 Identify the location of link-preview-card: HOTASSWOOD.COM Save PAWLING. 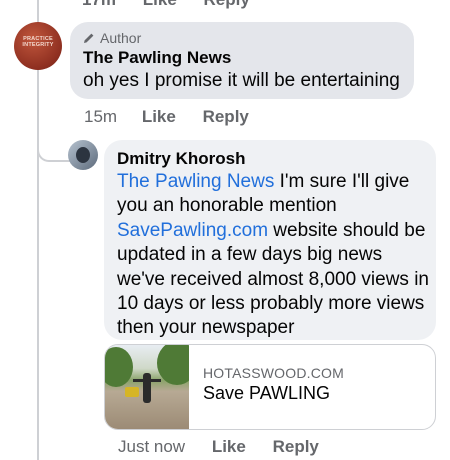
(270, 387).